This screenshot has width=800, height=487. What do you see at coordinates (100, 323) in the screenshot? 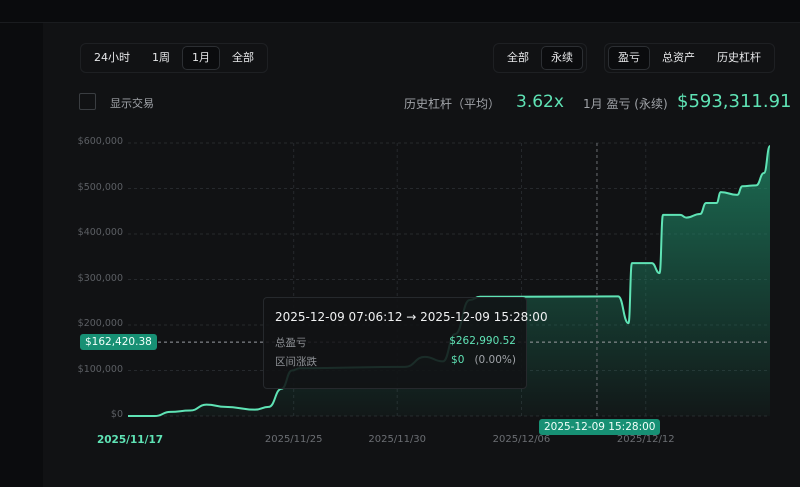
I see `y-tick-label: $200,000` at bounding box center [100, 323].